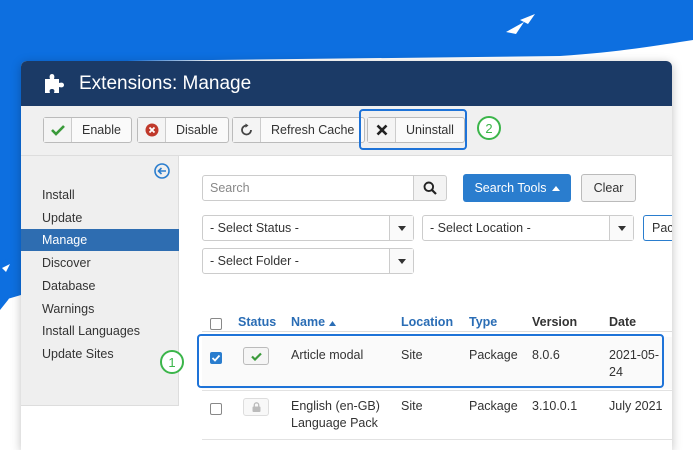  I want to click on x-circle-icon, so click(152, 130).